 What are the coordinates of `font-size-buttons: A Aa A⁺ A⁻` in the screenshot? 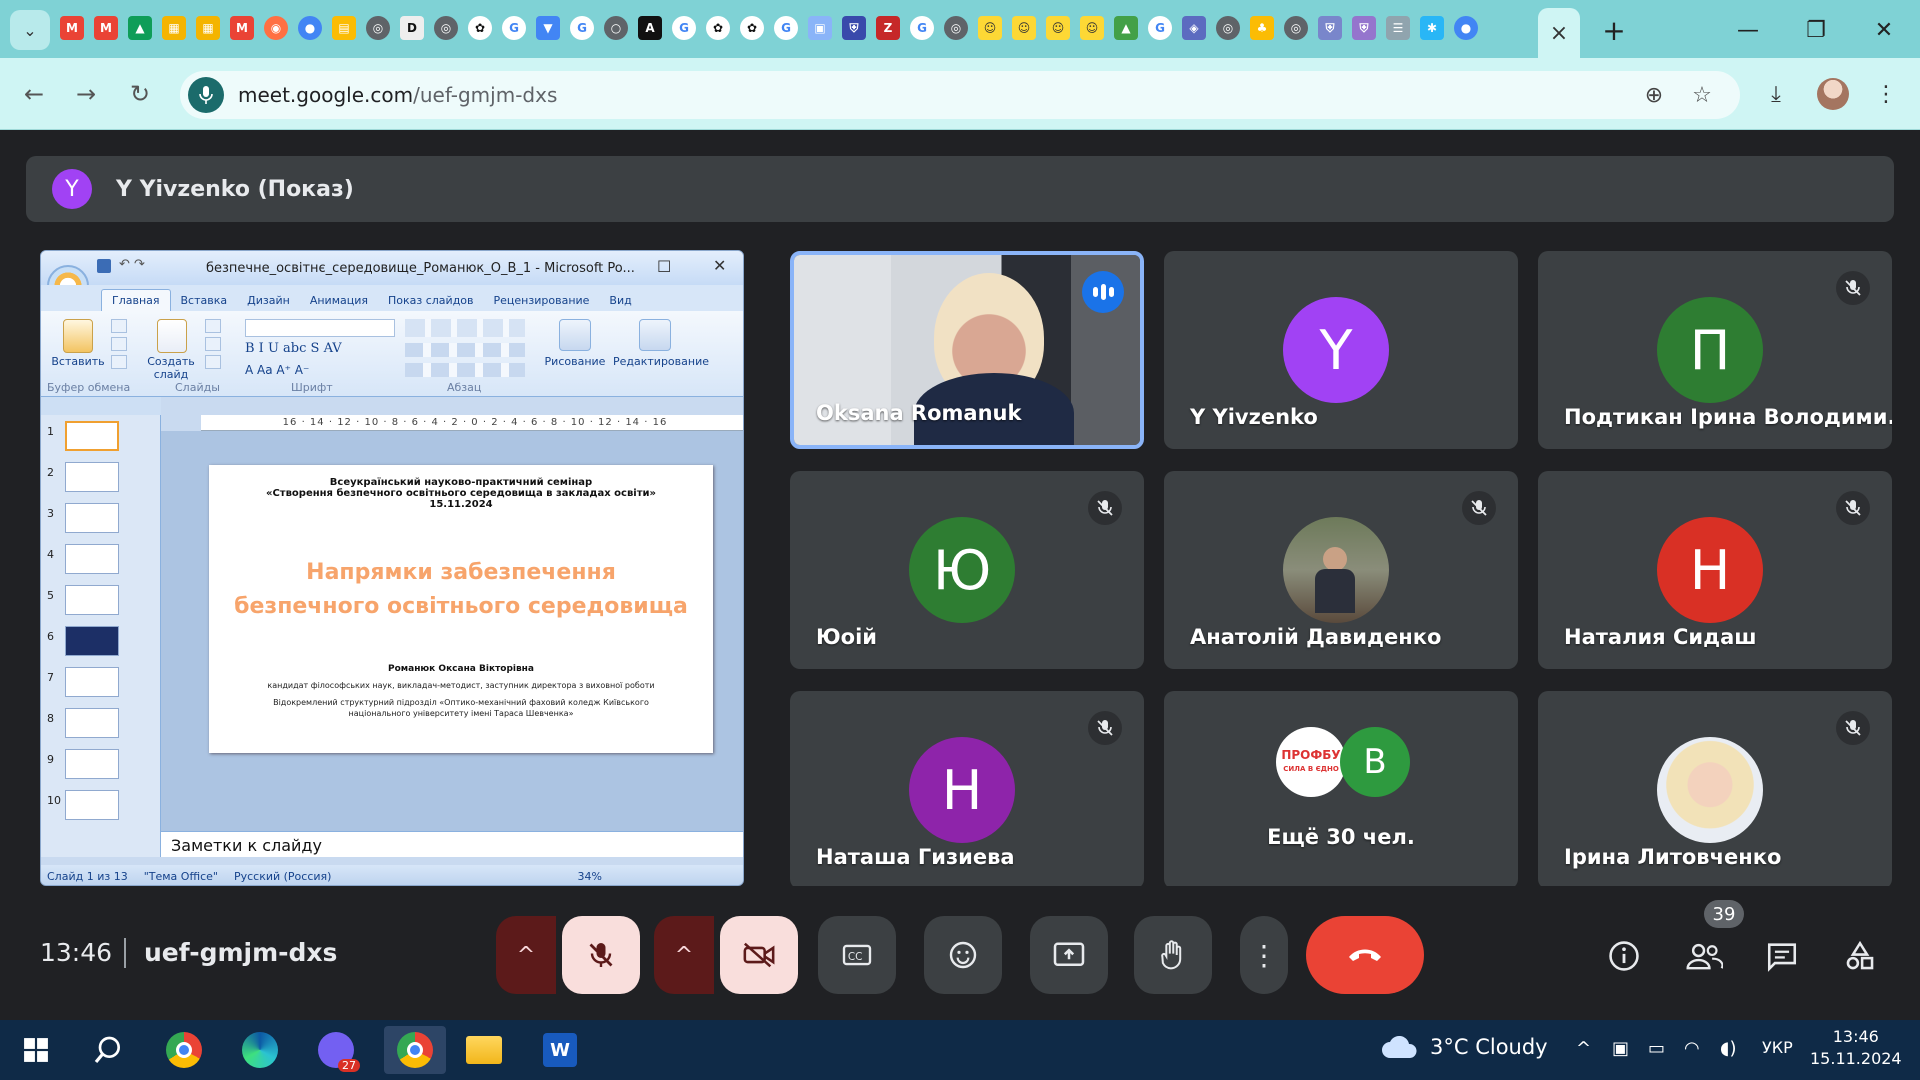 It's located at (277, 370).